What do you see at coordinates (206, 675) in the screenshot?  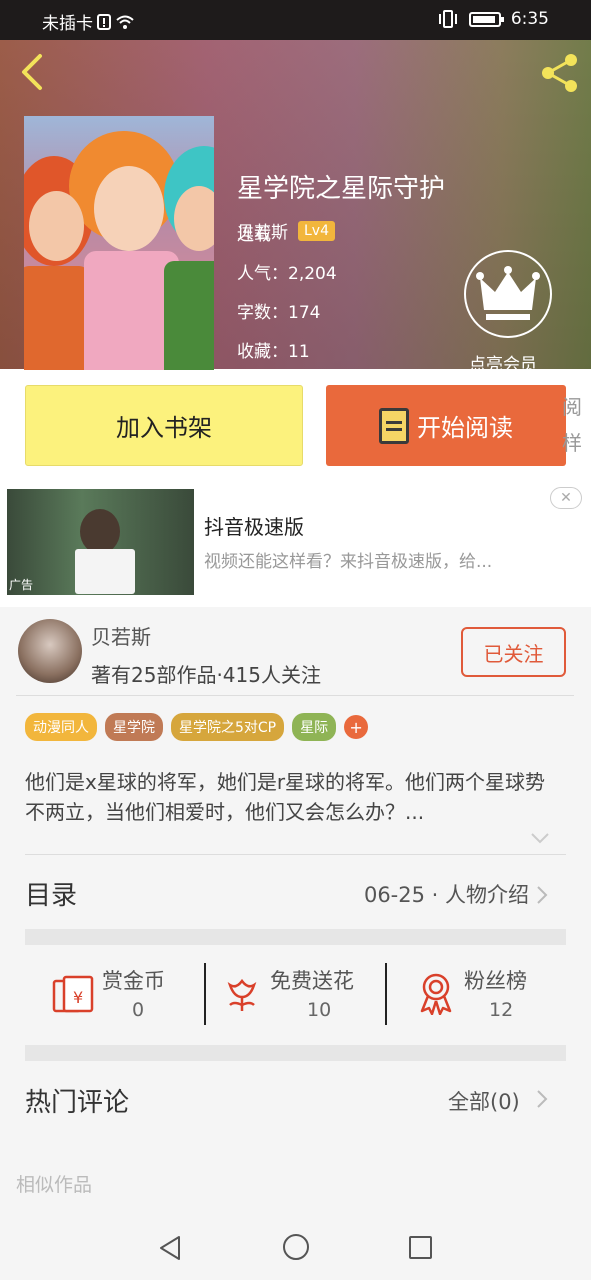 I see `author-stats: 著有25部作品·415人关注` at bounding box center [206, 675].